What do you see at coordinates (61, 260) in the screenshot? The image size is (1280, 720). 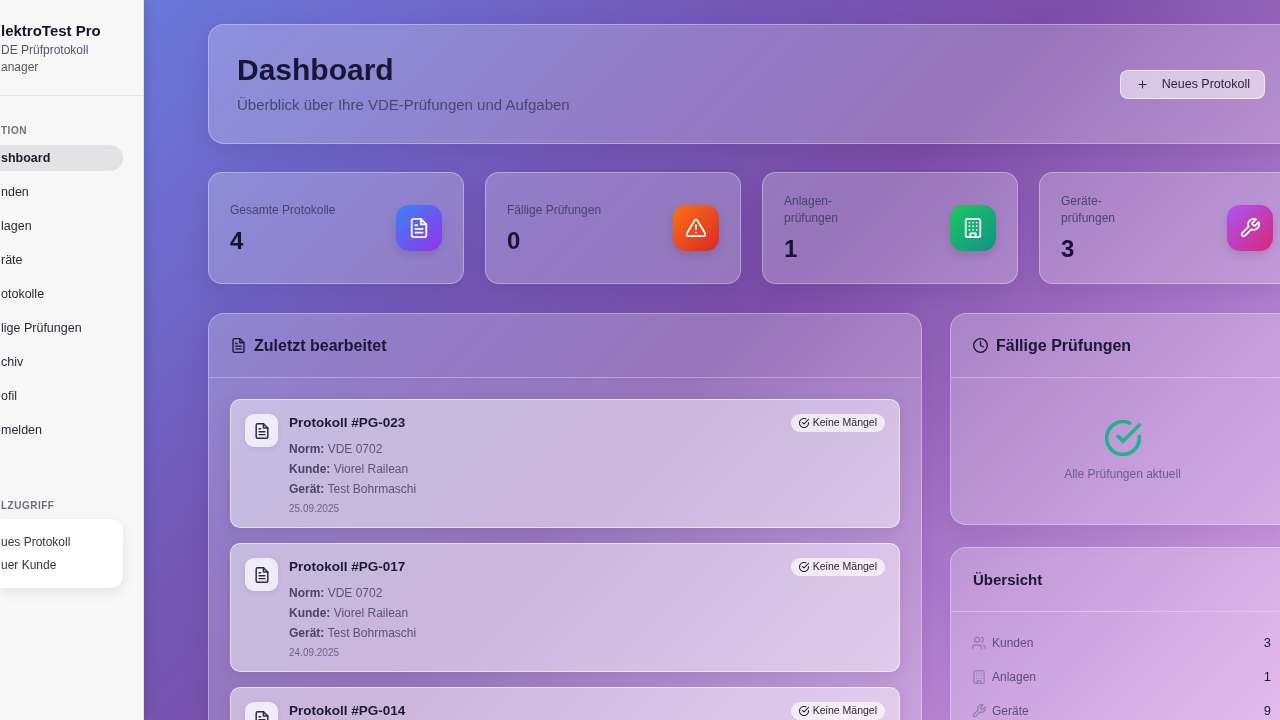 I see `nav-item: räte` at bounding box center [61, 260].